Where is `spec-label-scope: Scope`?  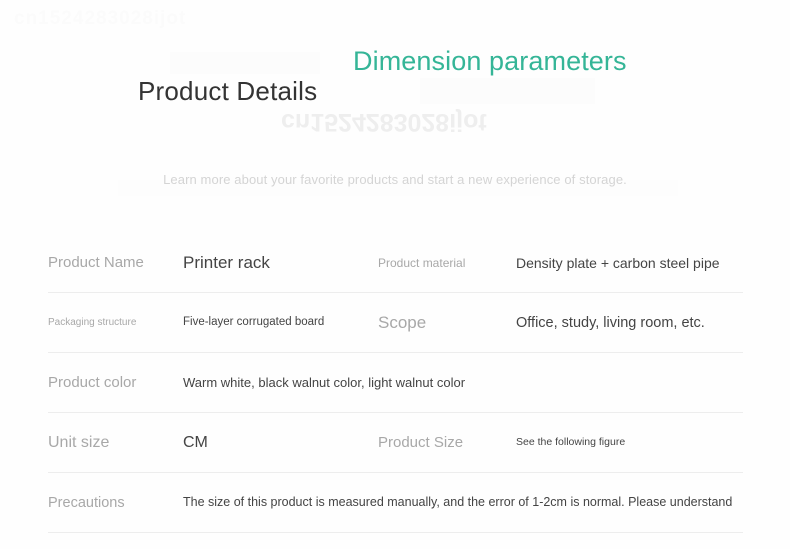 spec-label-scope: Scope is located at coordinates (402, 322).